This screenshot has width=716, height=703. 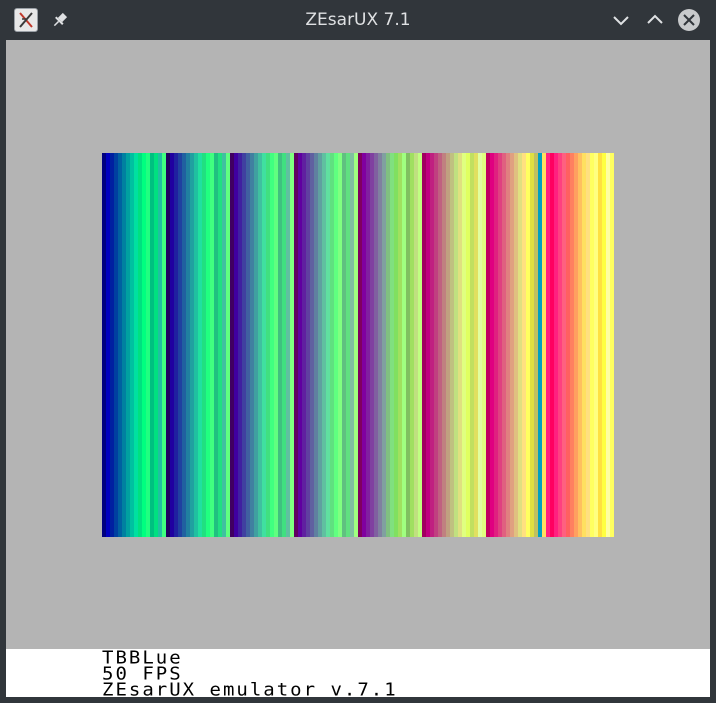 I want to click on app-icon, so click(x=26, y=20).